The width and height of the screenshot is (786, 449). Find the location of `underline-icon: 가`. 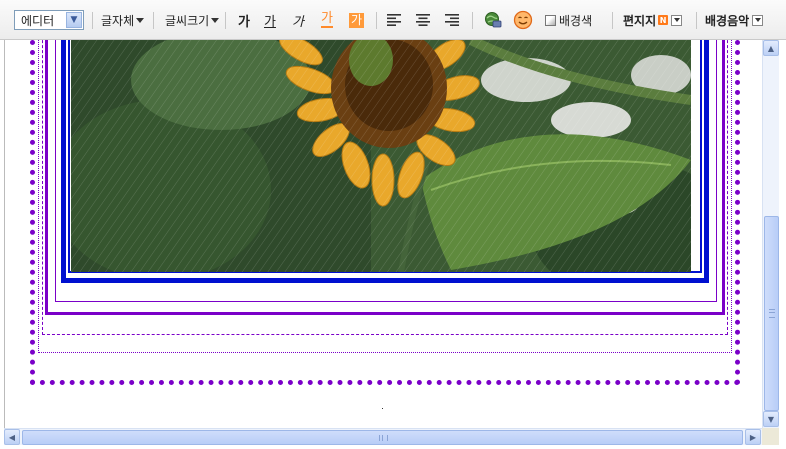

underline-icon: 가 is located at coordinates (270, 22).